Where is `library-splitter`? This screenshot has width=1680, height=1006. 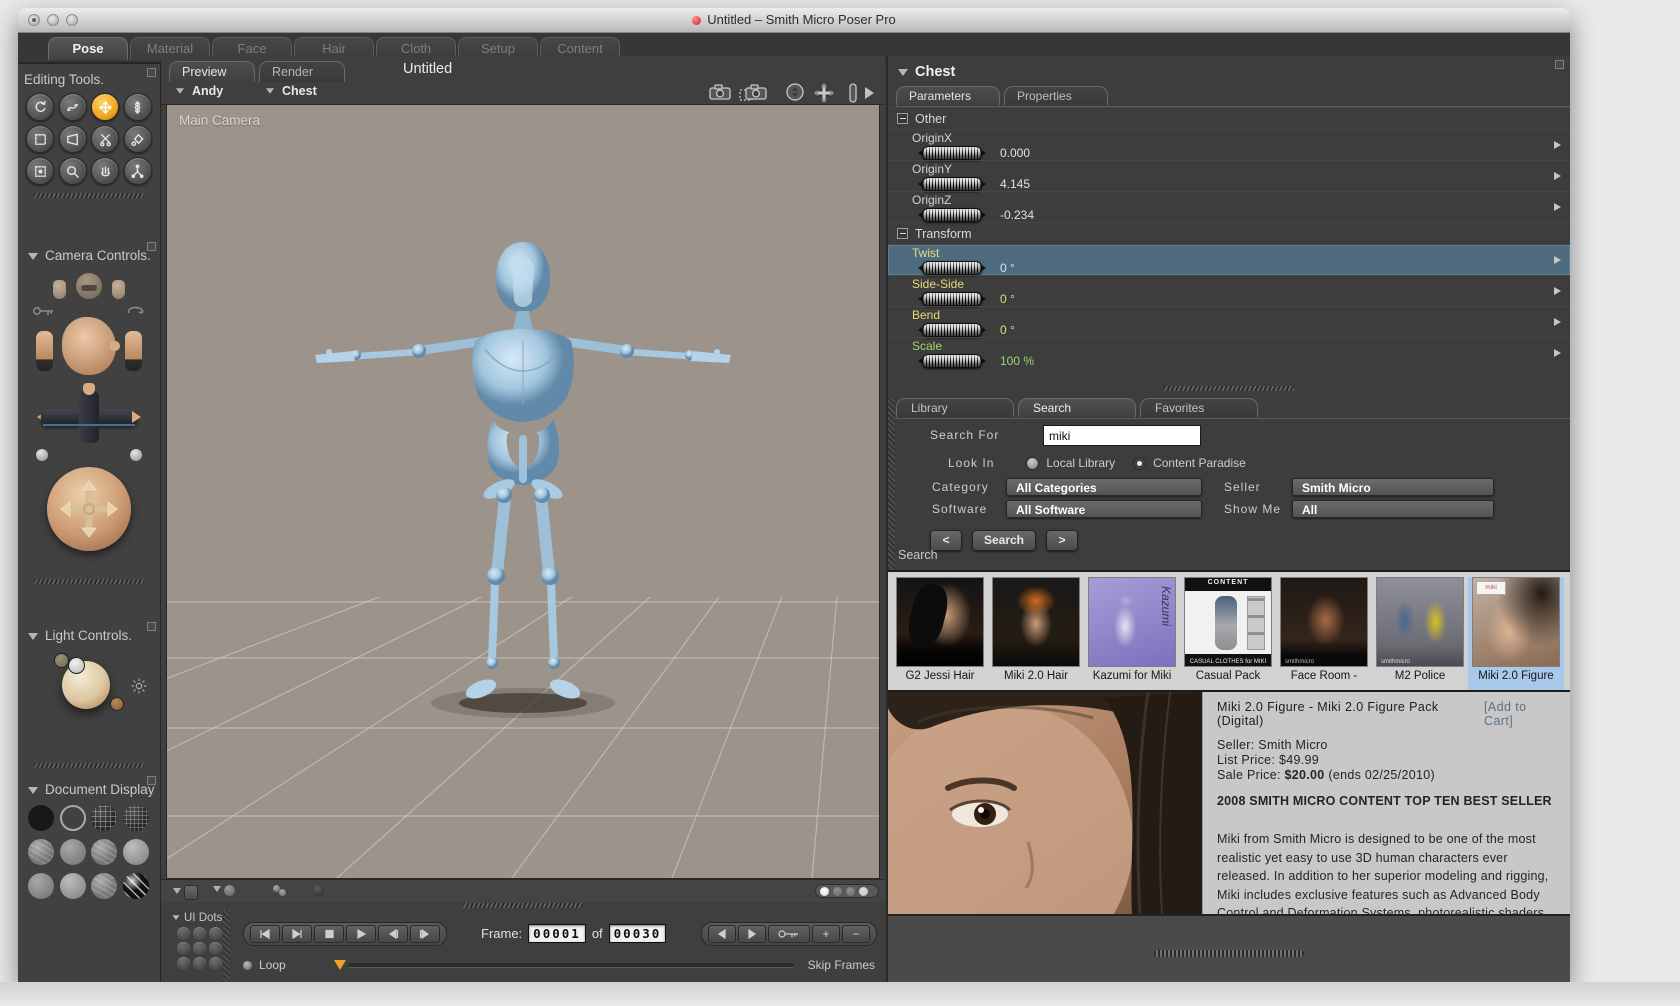
library-splitter is located at coordinates (1229, 386).